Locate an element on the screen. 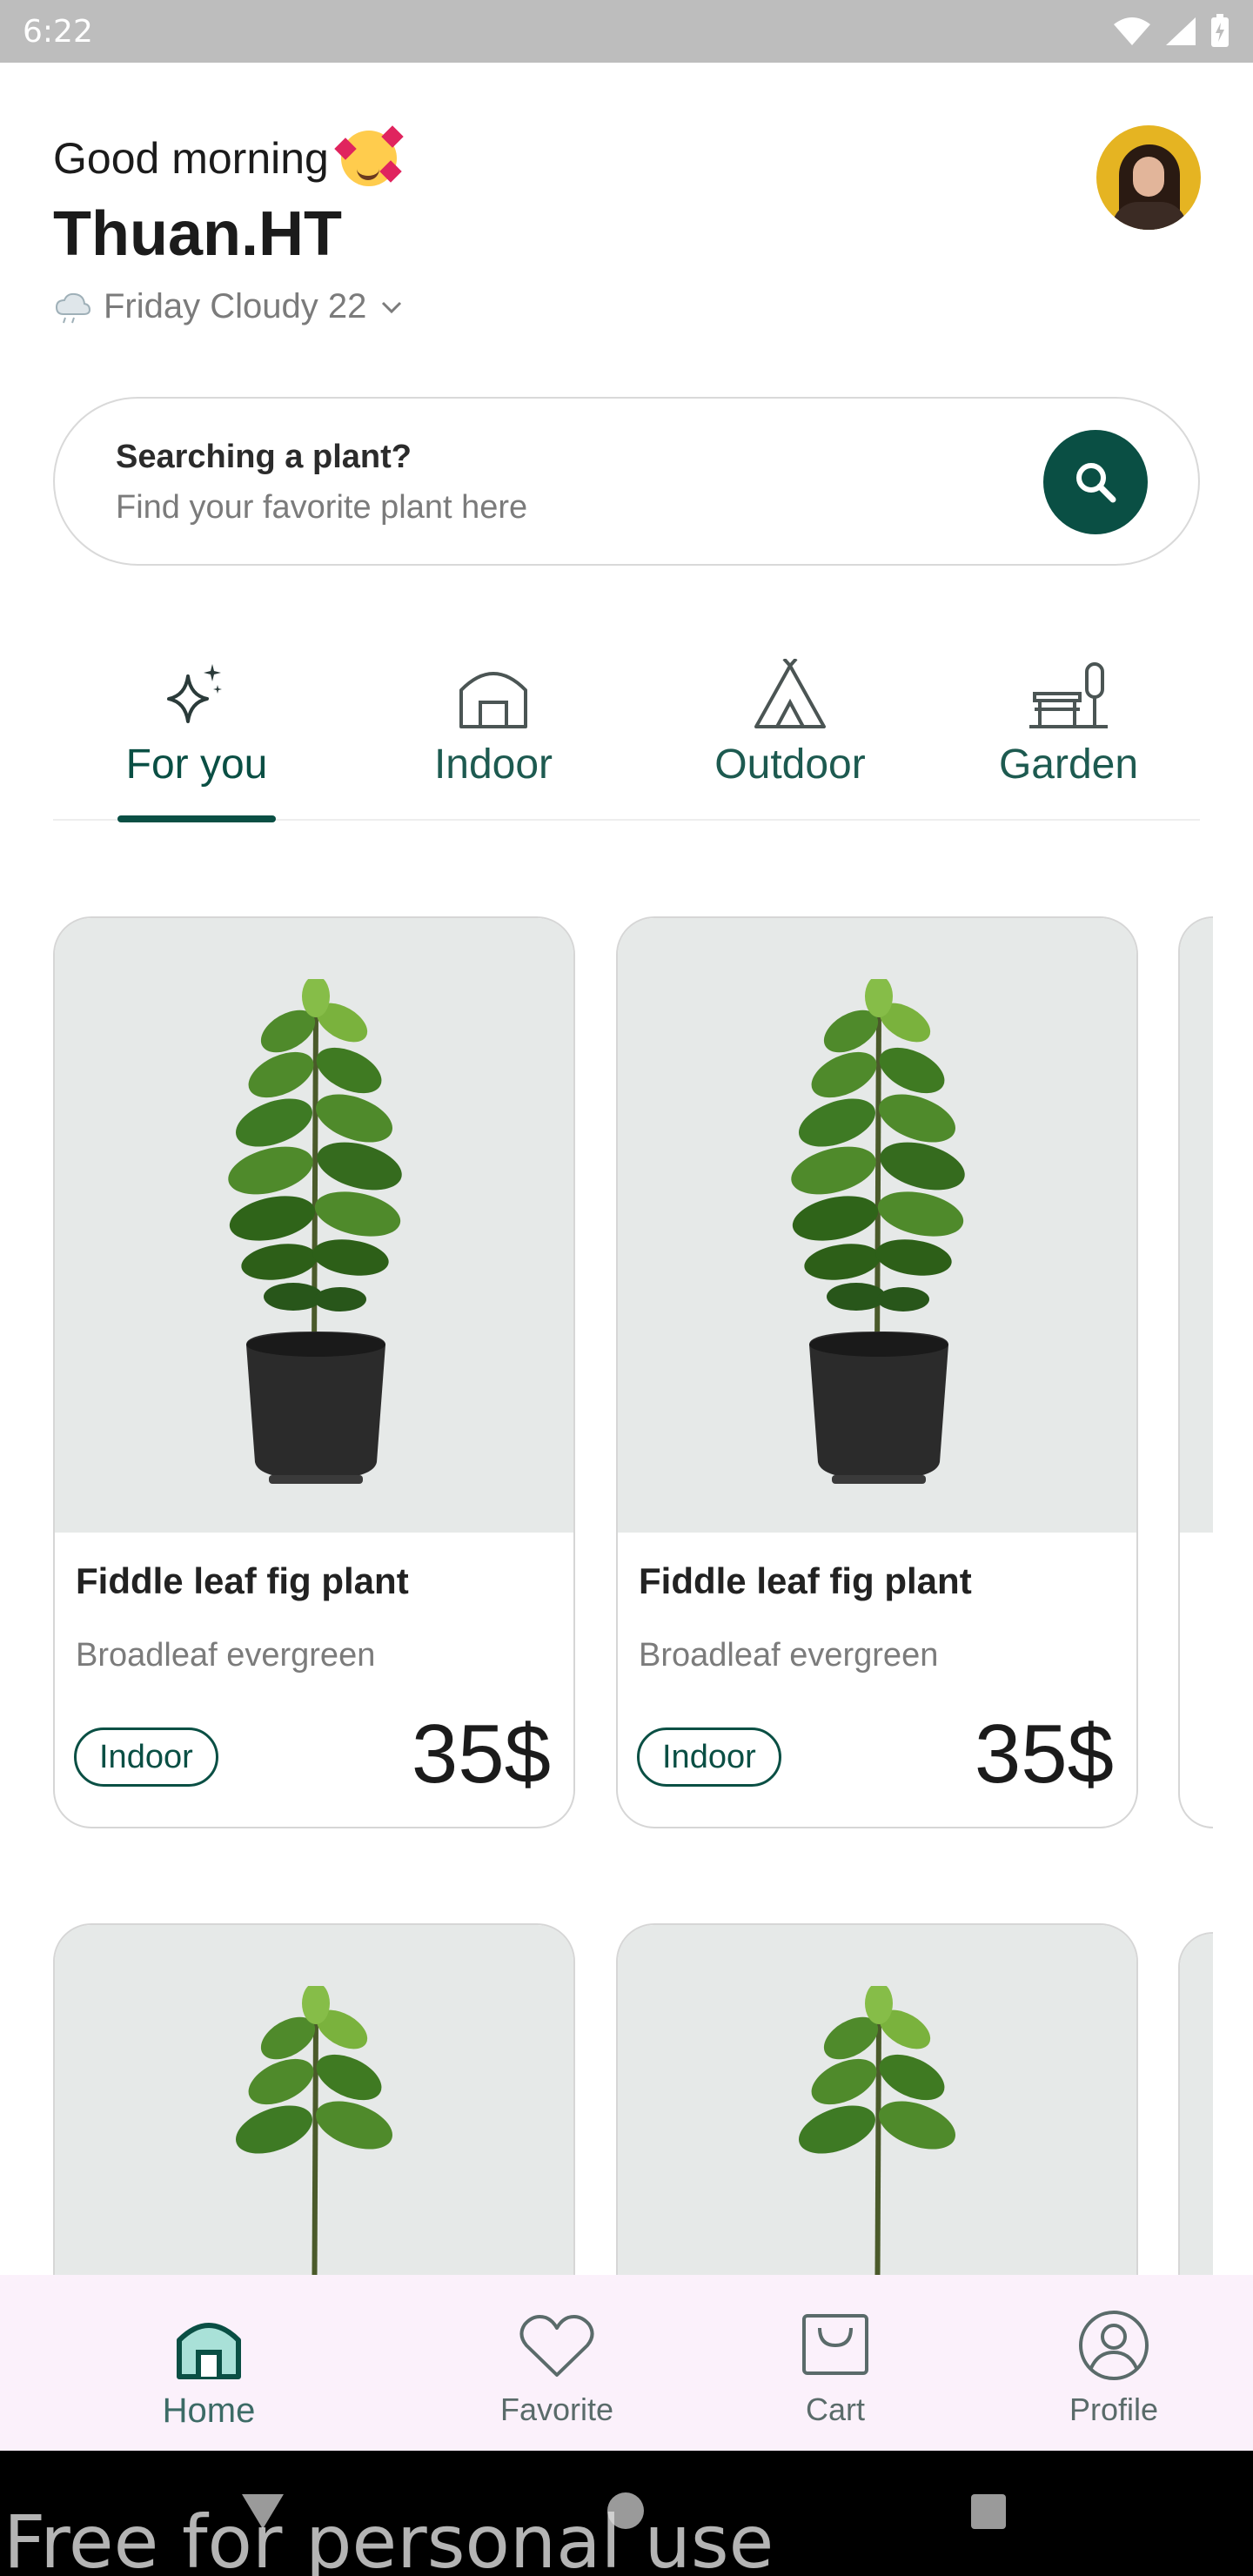 The height and width of the screenshot is (2576, 1253). home-icon is located at coordinates (209, 2351).